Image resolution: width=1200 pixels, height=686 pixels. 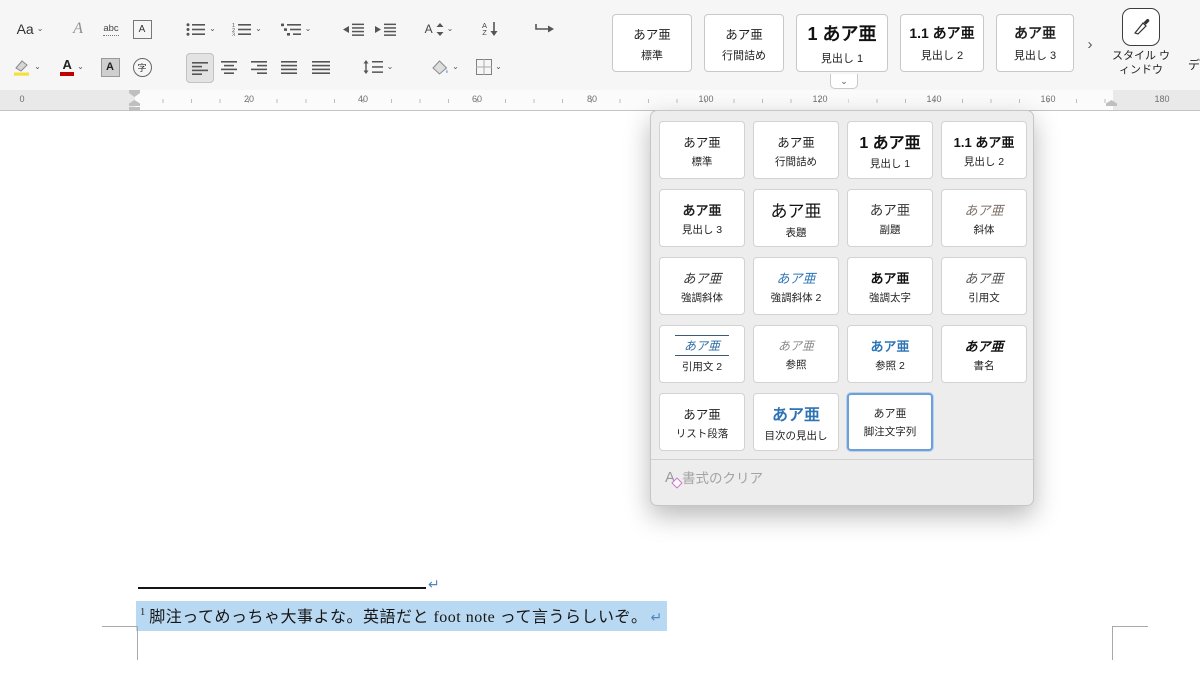 I want to click on style-preview: 1 あア亜, so click(x=842, y=34).